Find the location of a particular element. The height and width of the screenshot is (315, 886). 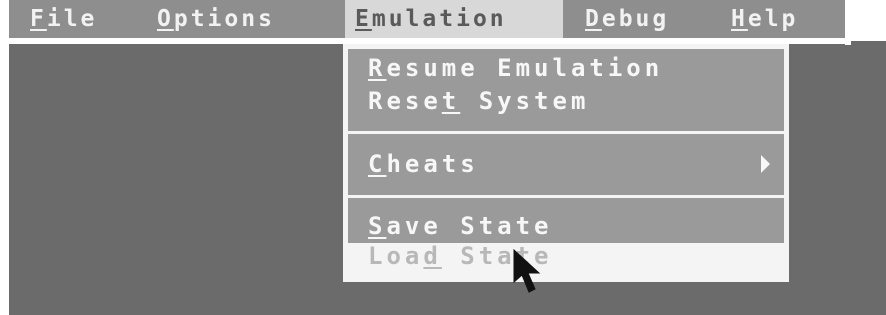

reset-hotkey: t is located at coordinates (451, 101).